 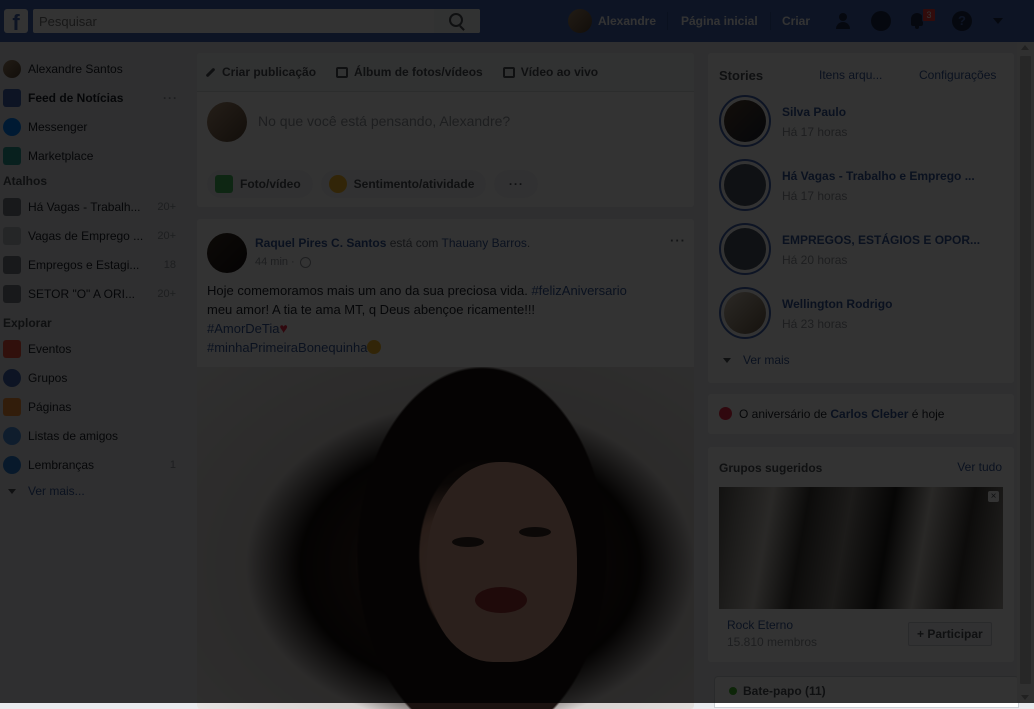 What do you see at coordinates (287, 347) in the screenshot?
I see `hashtag: #minhaPrimeiraBonequinha` at bounding box center [287, 347].